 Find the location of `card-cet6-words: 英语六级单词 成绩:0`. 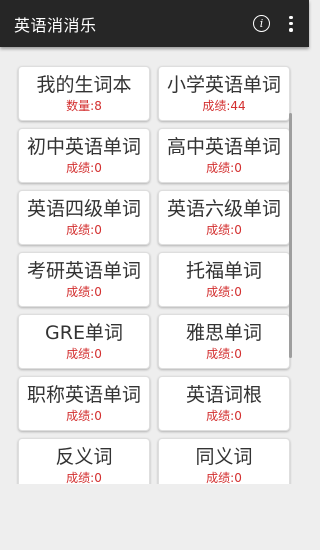

card-cet6-words: 英语六级单词 成绩:0 is located at coordinates (224, 217).